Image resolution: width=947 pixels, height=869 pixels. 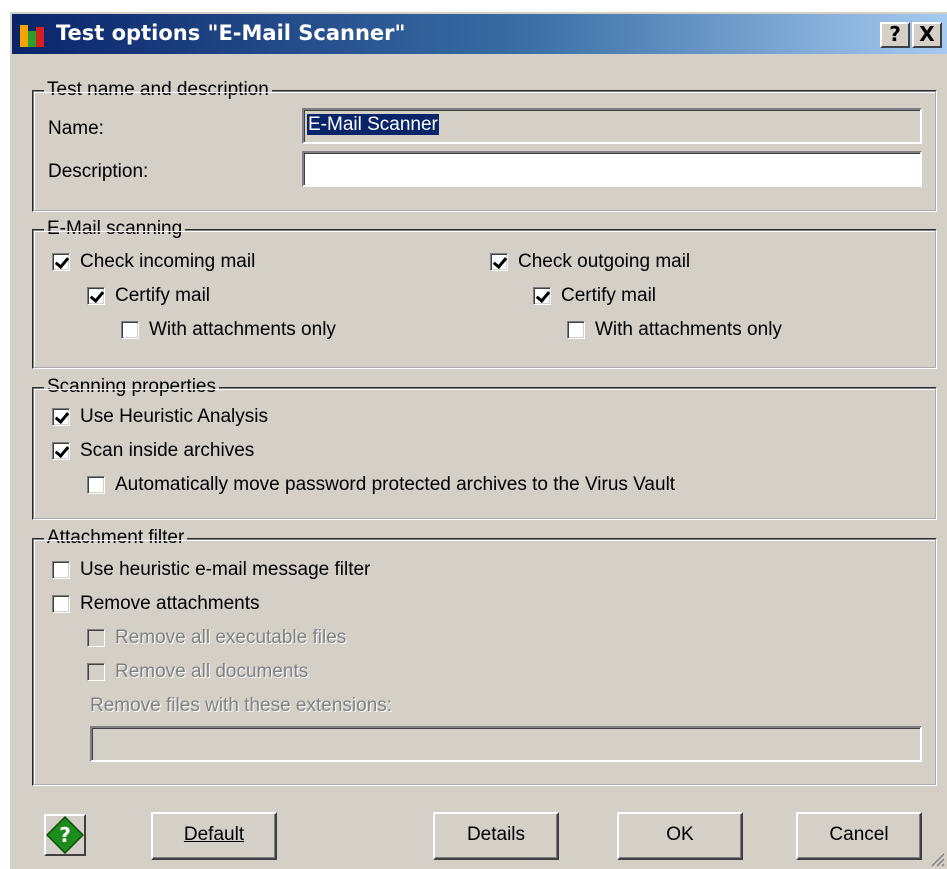 I want to click on checkbox-label: Check outgoing mail, so click(x=604, y=261).